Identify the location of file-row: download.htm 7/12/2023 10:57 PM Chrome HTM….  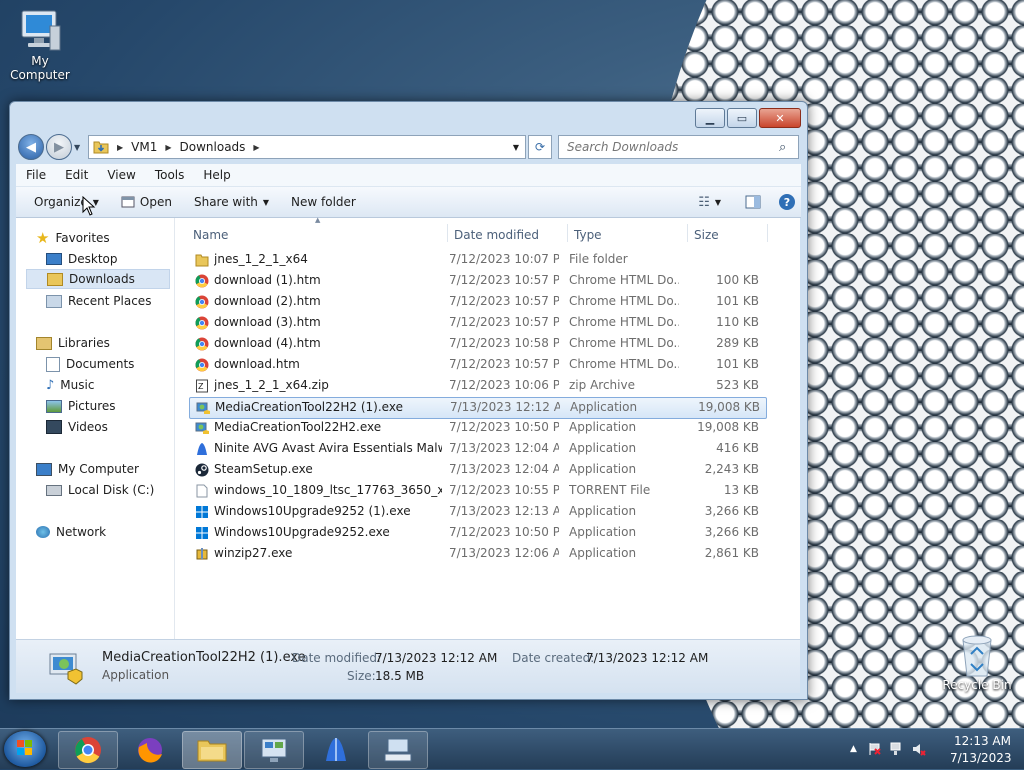
(477, 365).